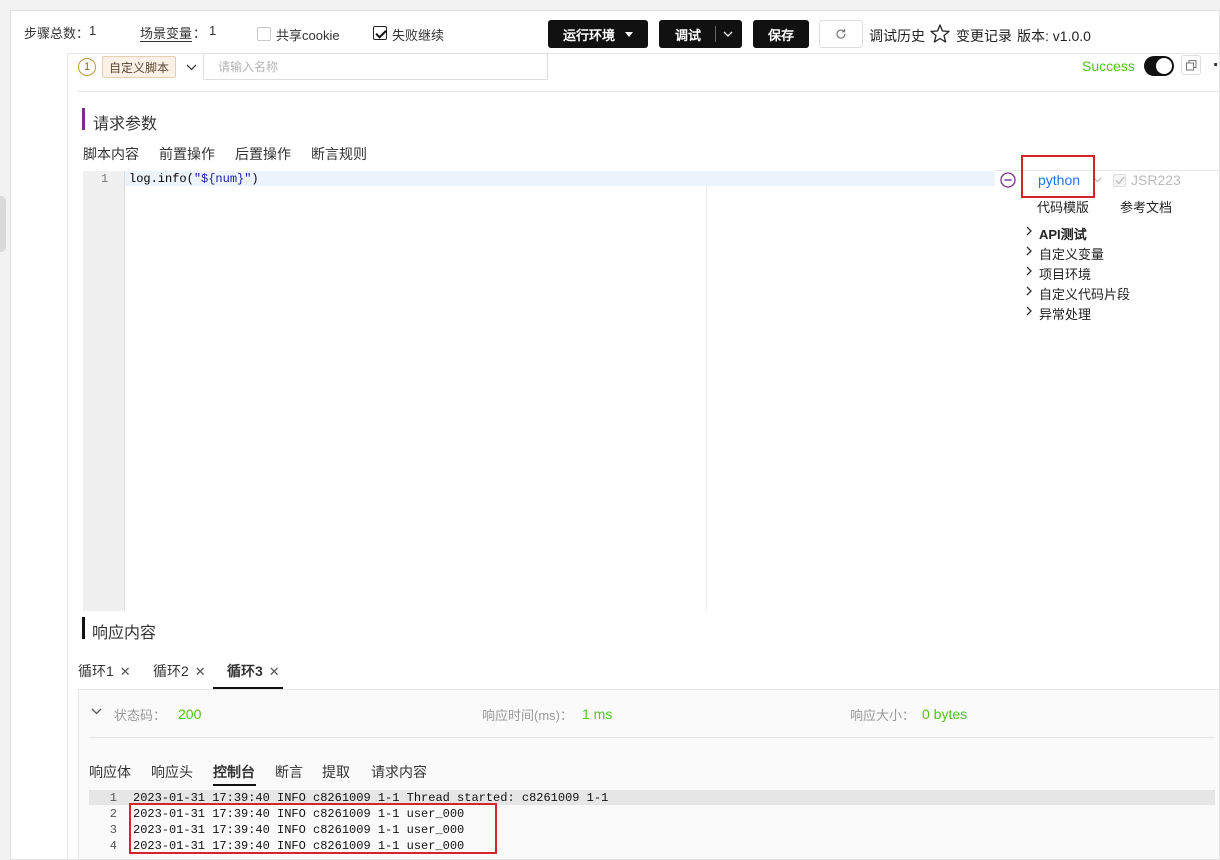  Describe the element at coordinates (1085, 294) in the screenshot. I see `tree-item-label: 自定义代码片段` at that location.